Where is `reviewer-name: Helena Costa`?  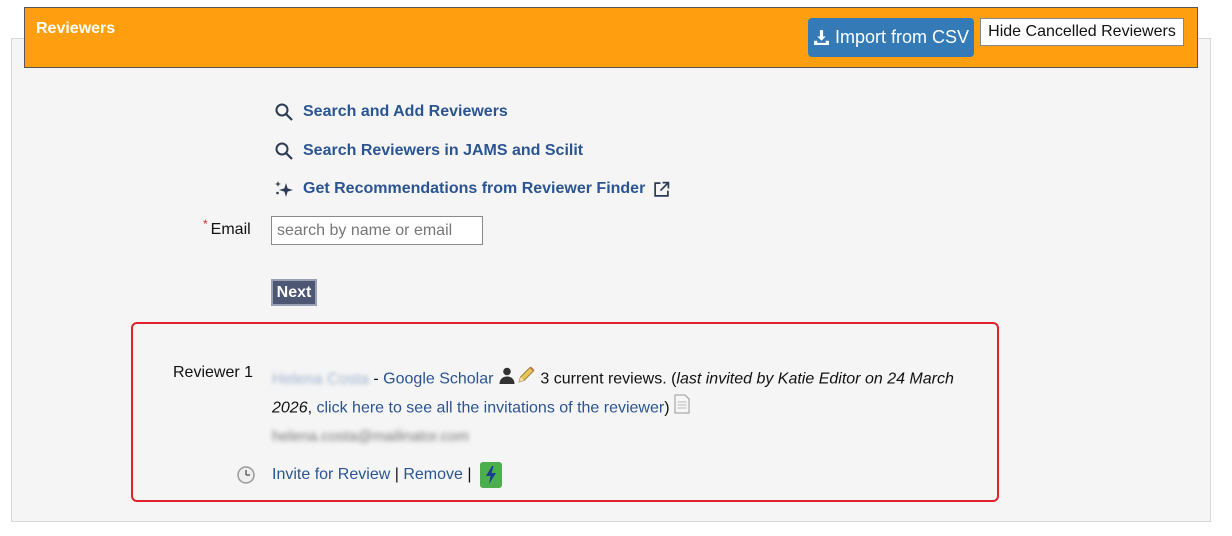
reviewer-name: Helena Costa is located at coordinates (320, 380).